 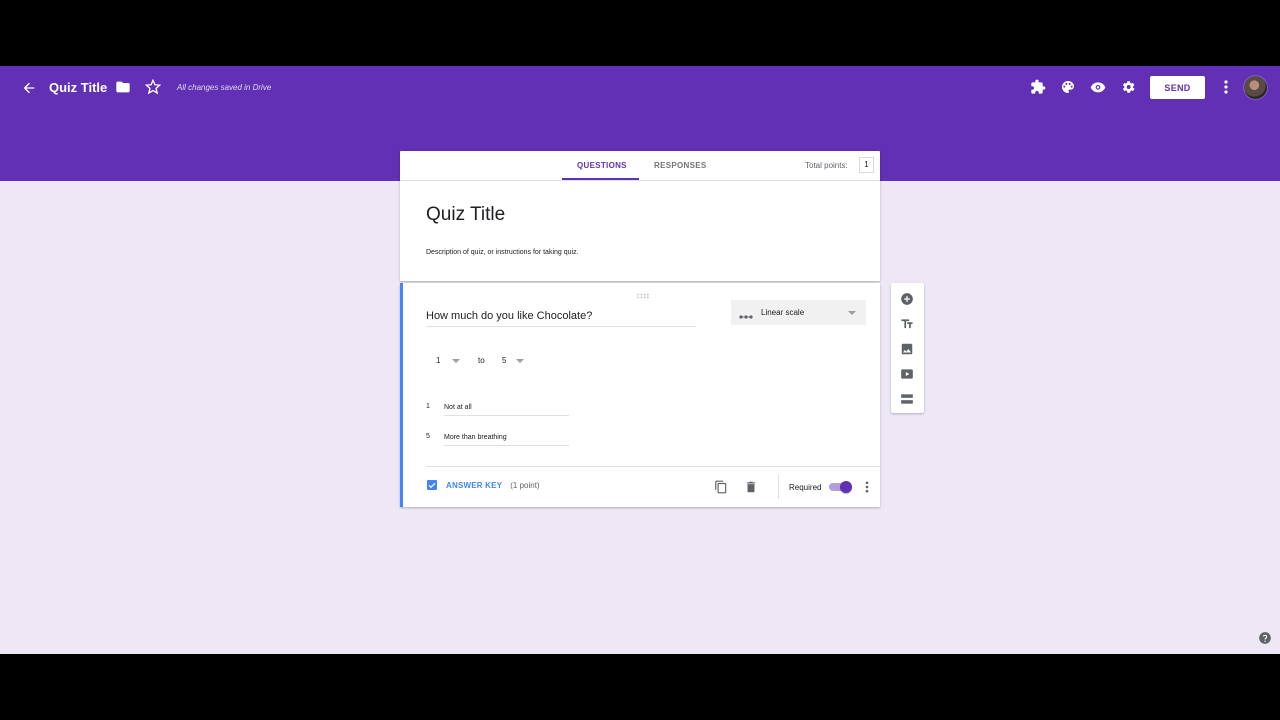 What do you see at coordinates (504, 360) in the screenshot?
I see `range-max-select: 5` at bounding box center [504, 360].